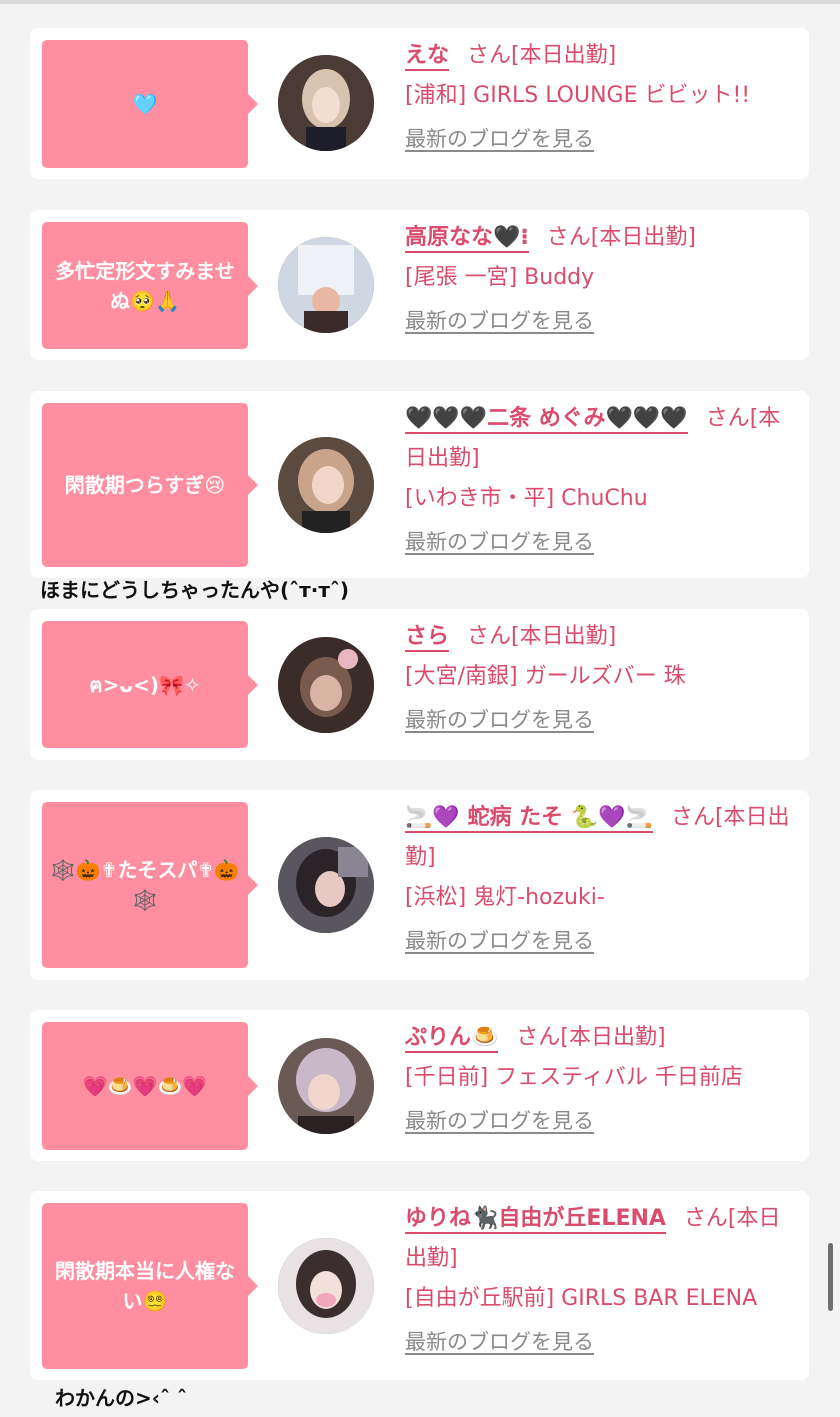  Describe the element at coordinates (601, 277) in the screenshot. I see `cast-info: 高原なな🖤⁝ さん[本日出勤] [尾張 一宮] Buddy 最新のブログを見る` at that location.